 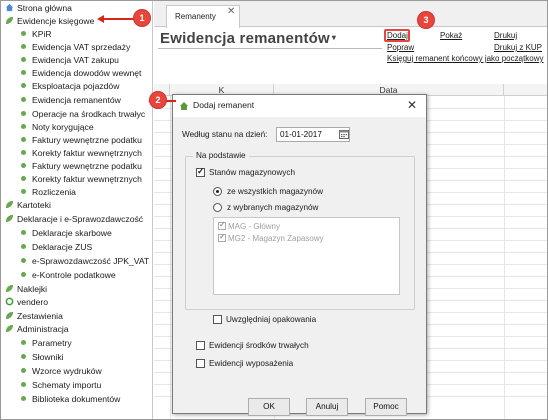 What do you see at coordinates (306, 256) in the screenshot?
I see `warehouse-list: MAG - Główny MG2 - Magazyn Zapasowy` at bounding box center [306, 256].